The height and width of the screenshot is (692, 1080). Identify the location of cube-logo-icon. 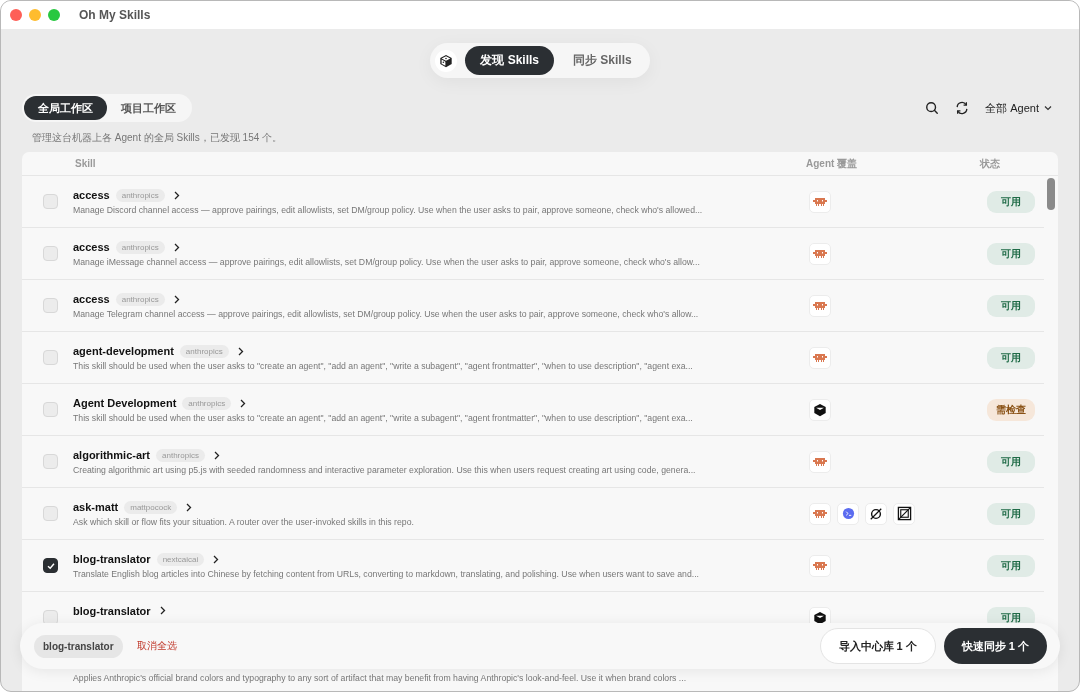
(446, 60).